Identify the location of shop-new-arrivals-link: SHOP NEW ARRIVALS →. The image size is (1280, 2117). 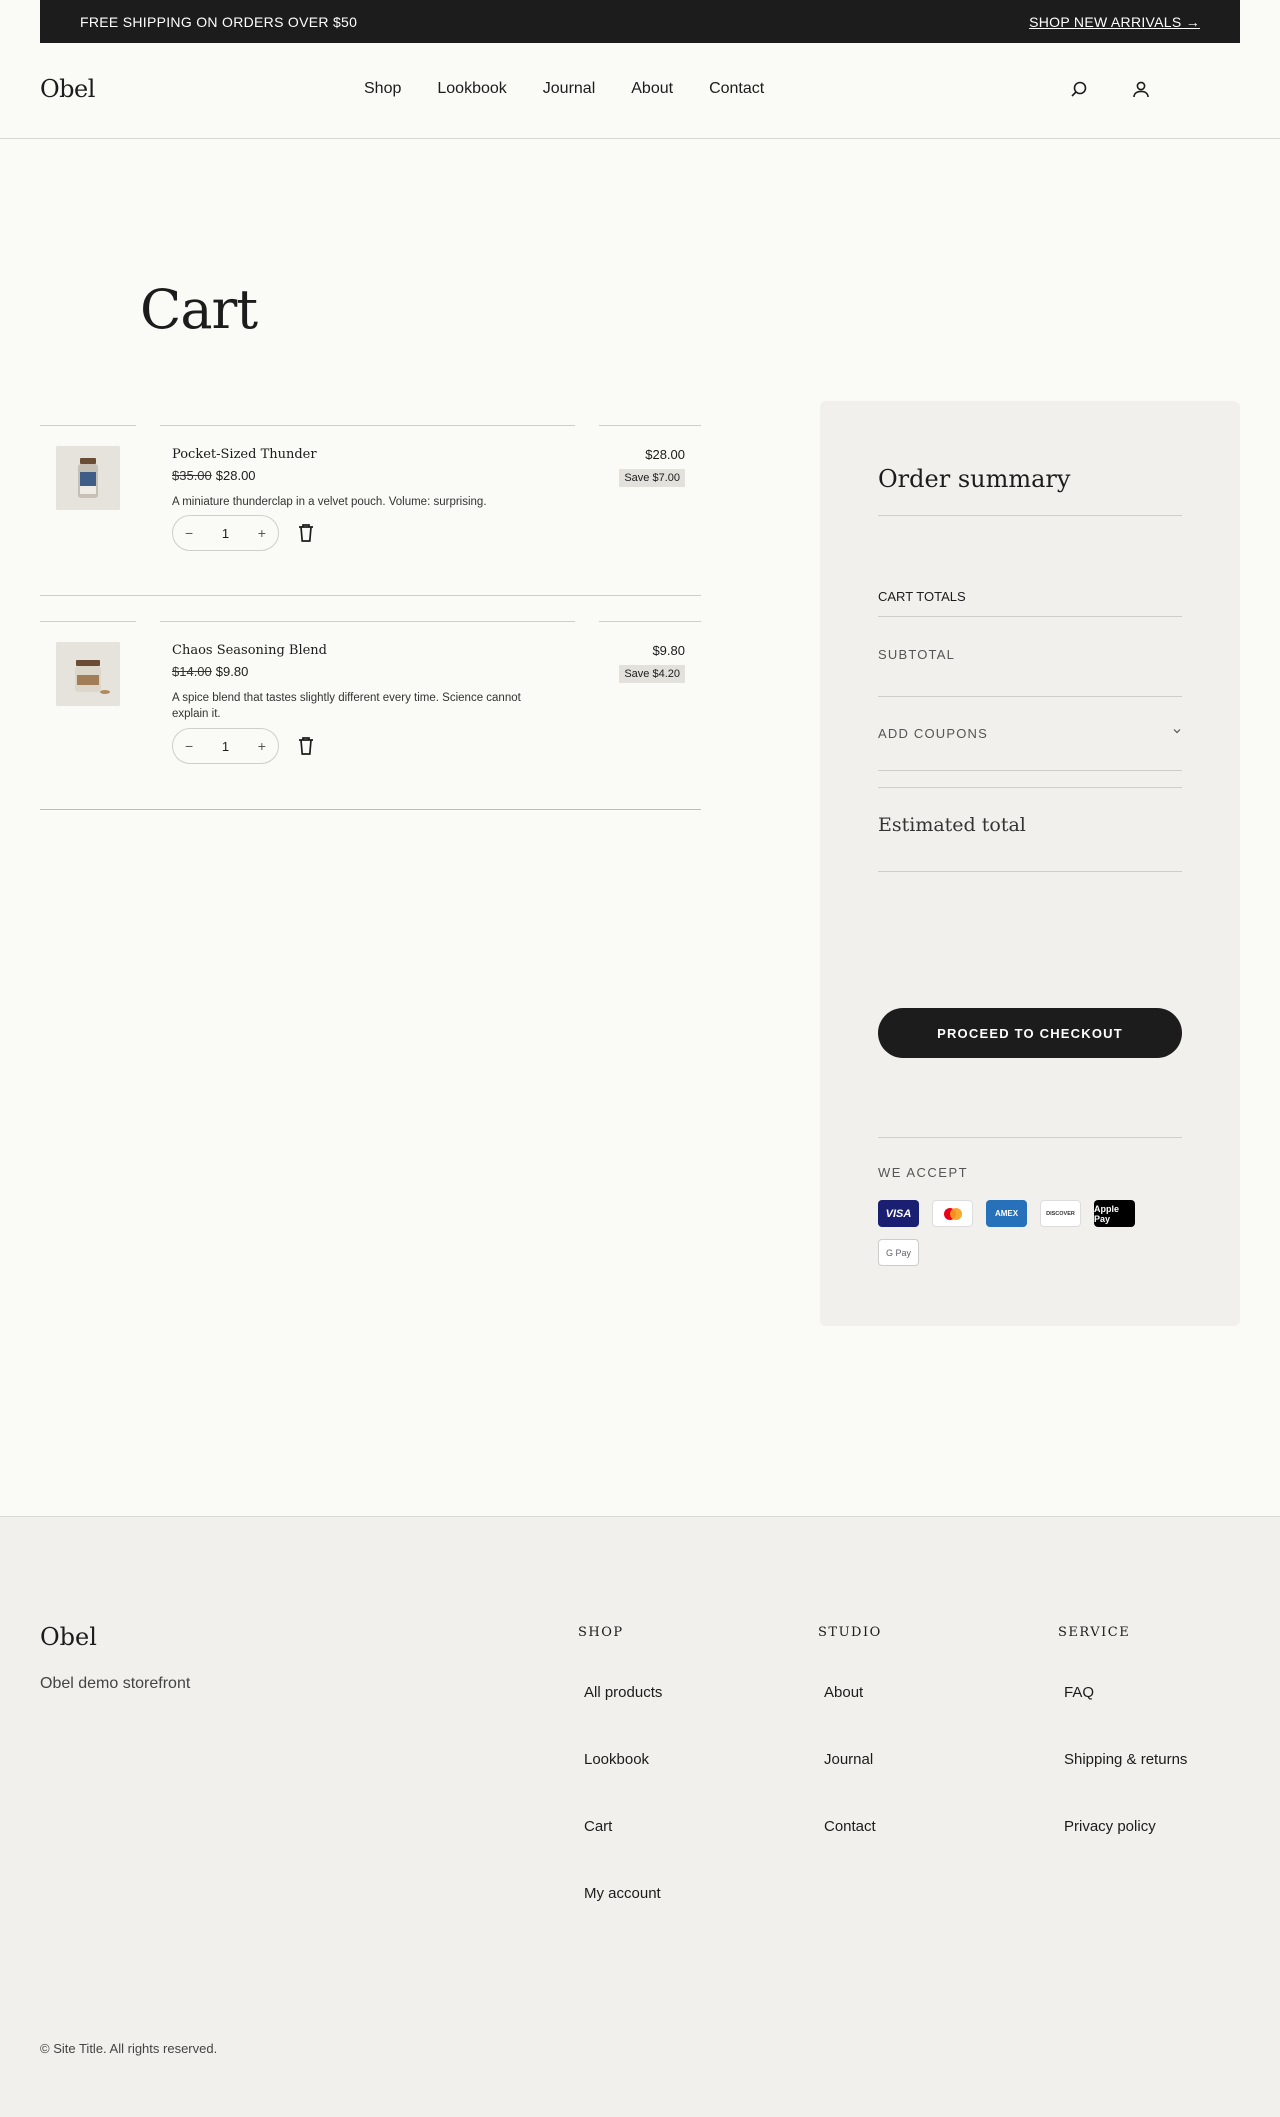
(1114, 22).